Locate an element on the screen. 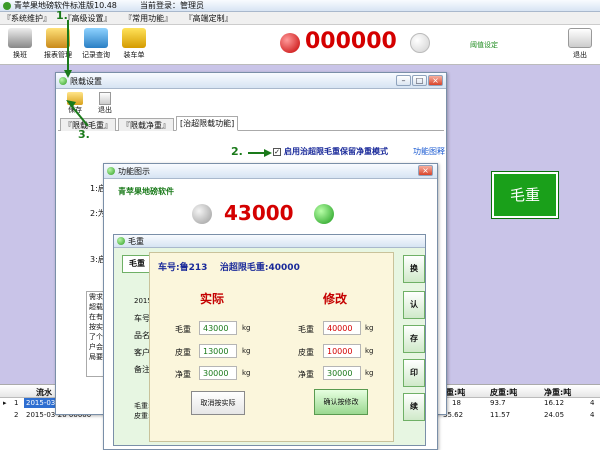 The image size is (600, 450). function-gray-light is located at coordinates (202, 214).